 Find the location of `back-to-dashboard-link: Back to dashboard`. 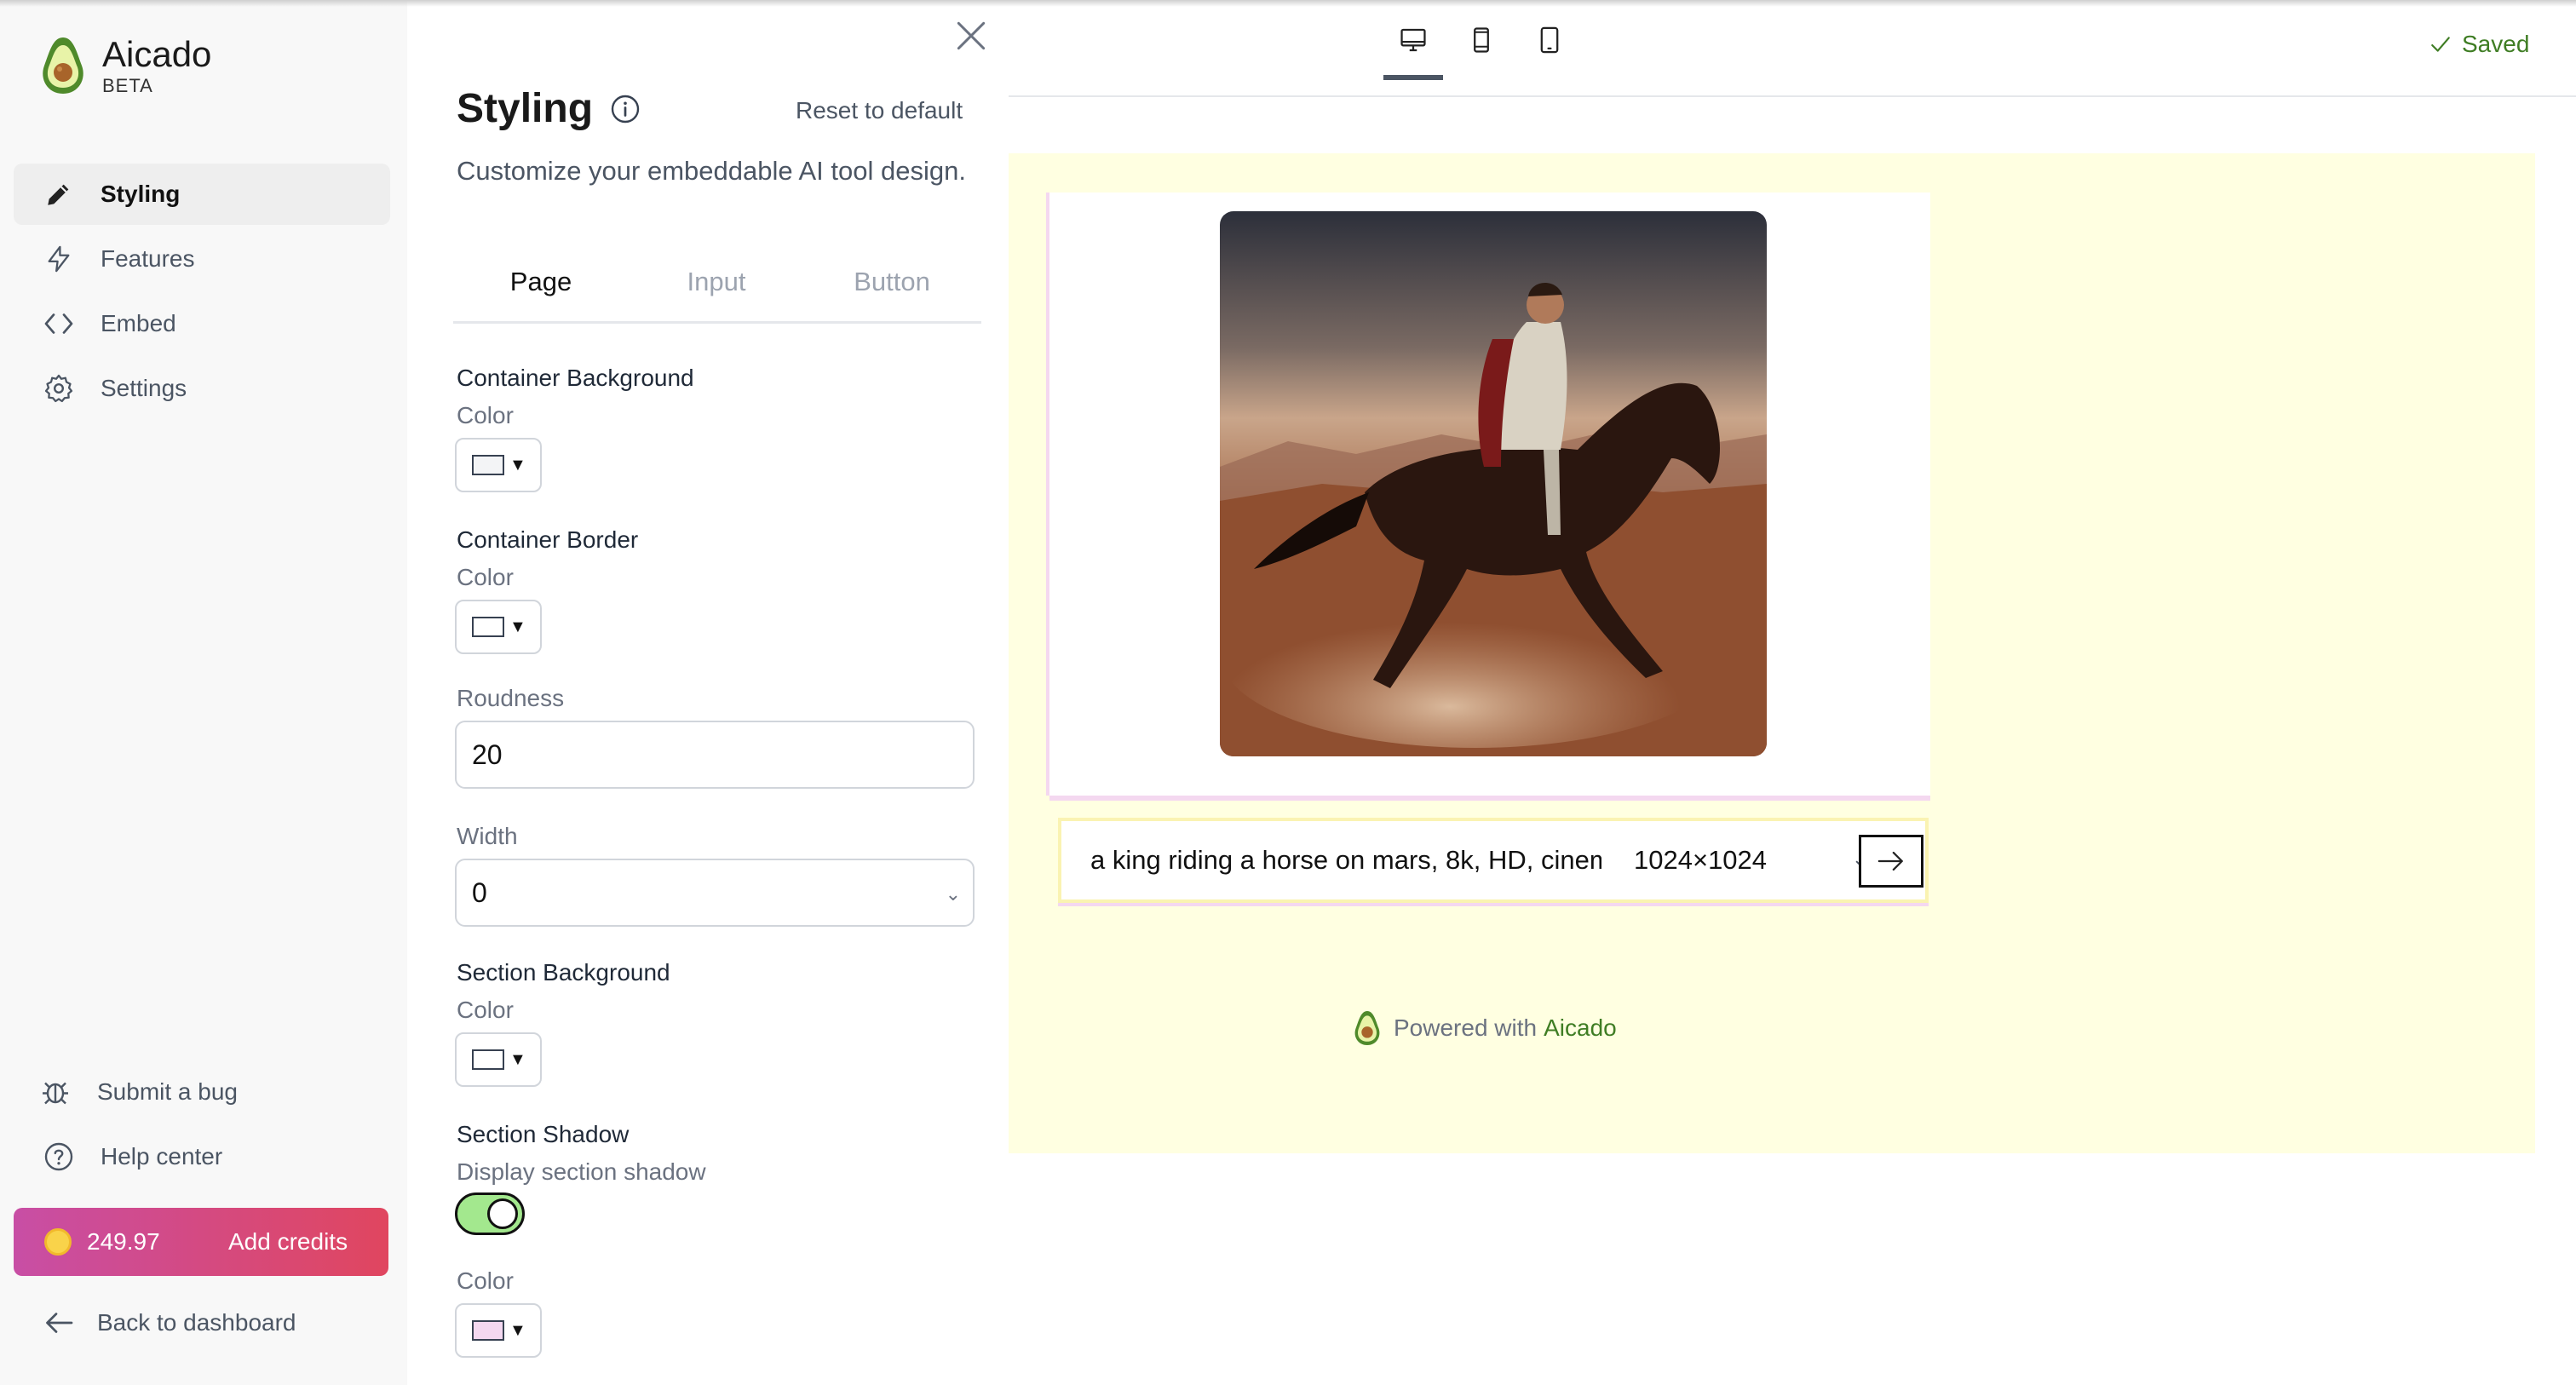

back-to-dashboard-link: Back to dashboard is located at coordinates (170, 1323).